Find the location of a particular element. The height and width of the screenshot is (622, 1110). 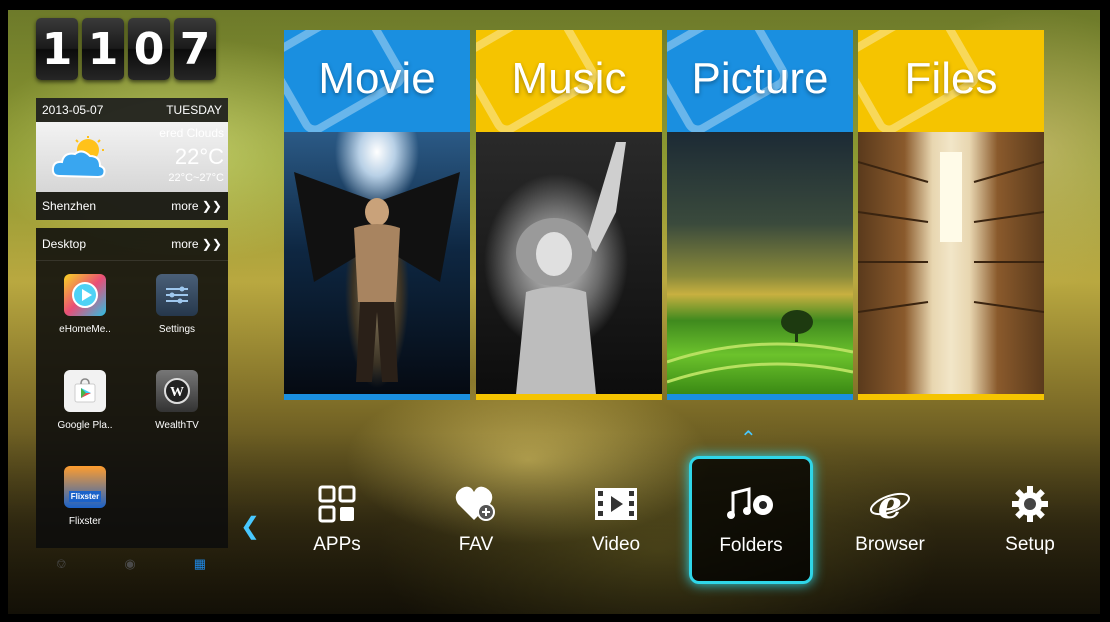

status-bar: ⎊ ◉ ▦ is located at coordinates (131, 564).